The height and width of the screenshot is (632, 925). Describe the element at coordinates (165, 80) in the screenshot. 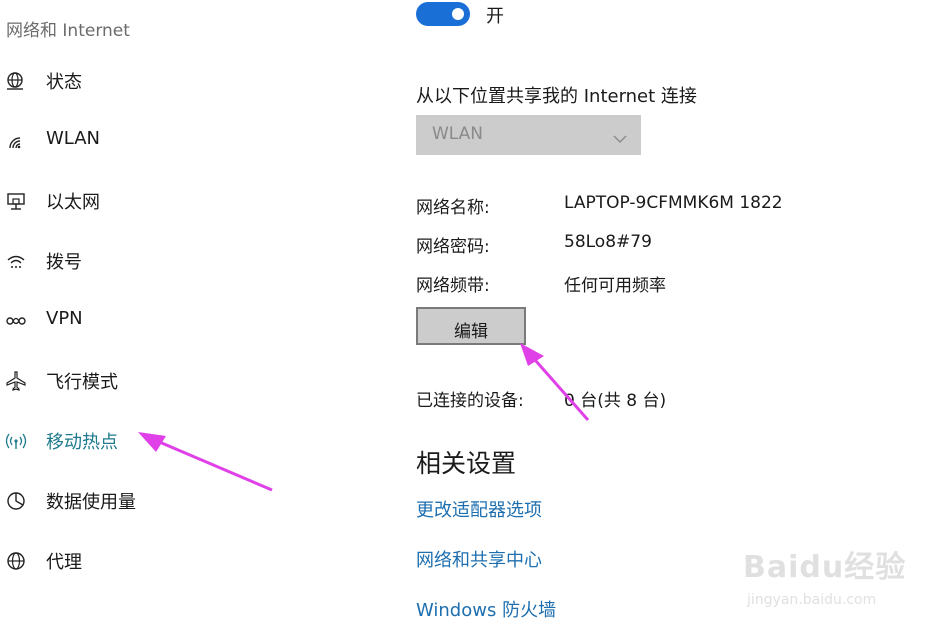

I see `sidebar-item-status: 状态` at that location.